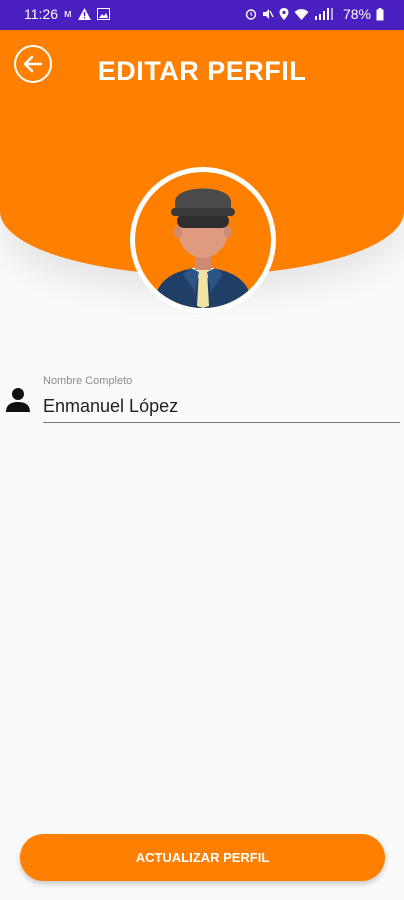 This screenshot has width=404, height=900. What do you see at coordinates (202, 857) in the screenshot?
I see `update-profile-button: ACTUALIZAR PERFIL` at bounding box center [202, 857].